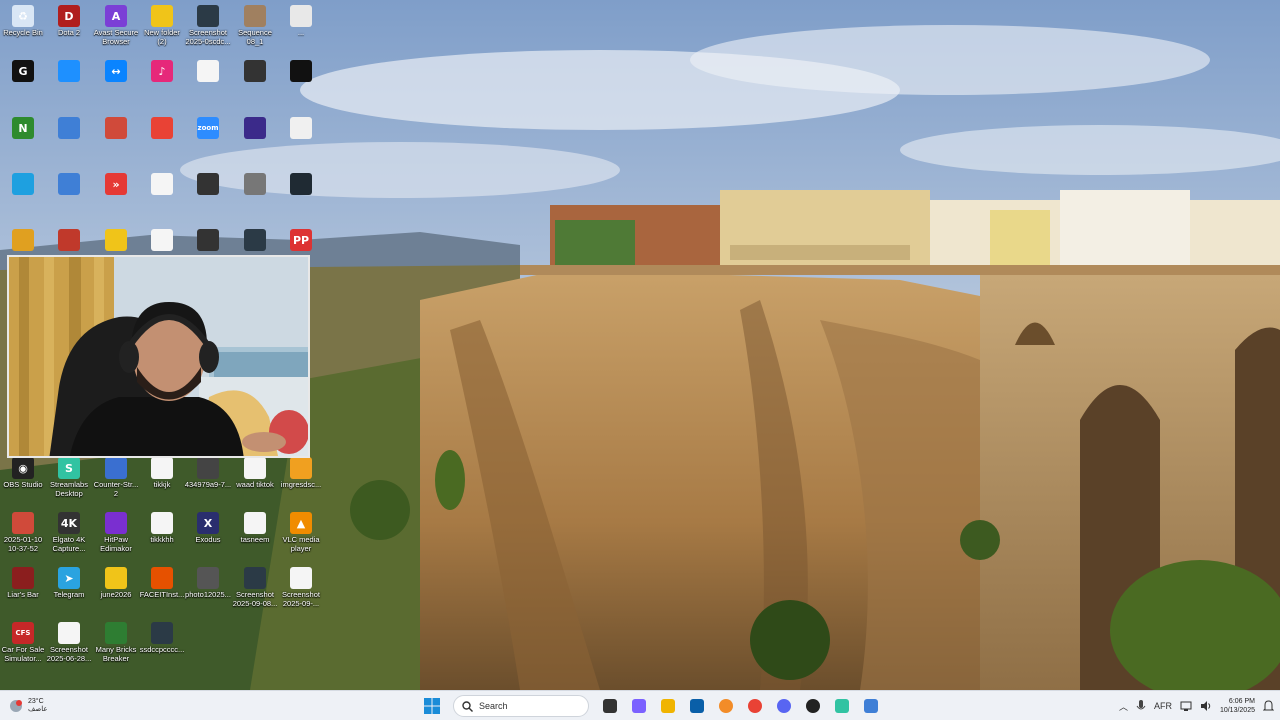 This screenshot has width=1280, height=720. I want to click on taskbar-search-box: Search, so click(521, 706).